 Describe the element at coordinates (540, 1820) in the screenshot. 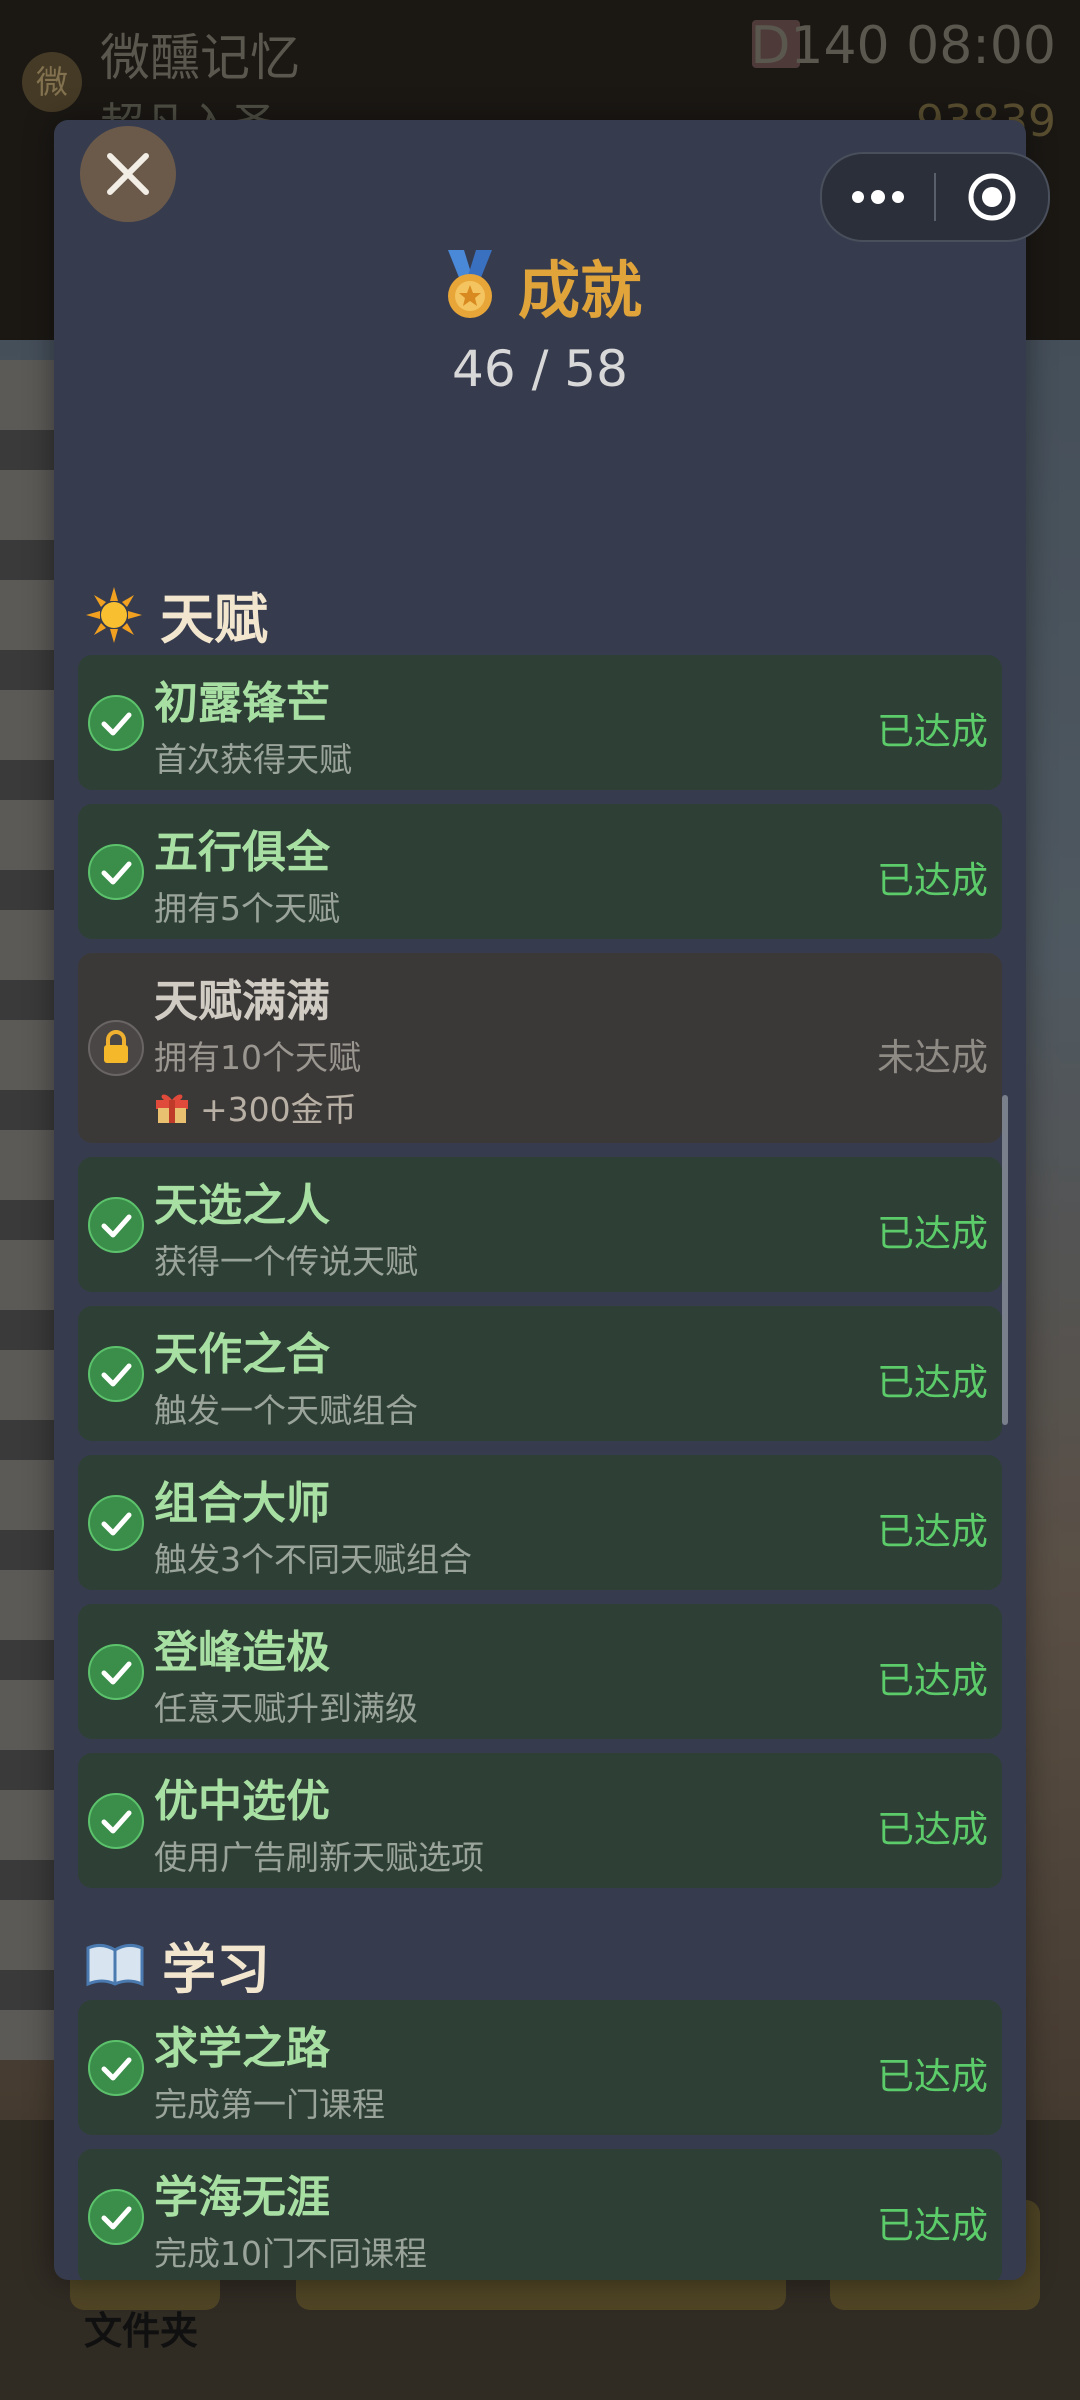

I see `achievement-card: 优中选优 使用广告刷新天赋选项 已达成` at that location.